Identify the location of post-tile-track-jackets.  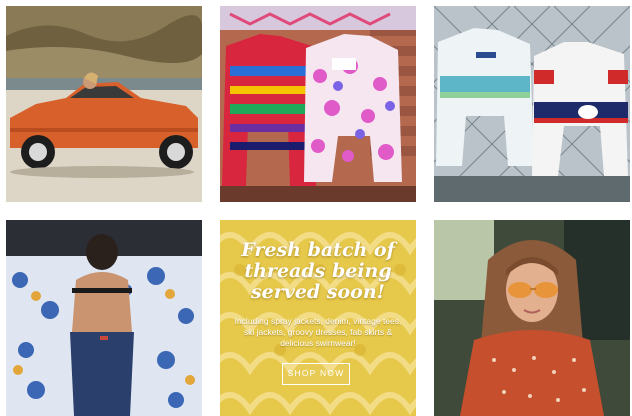
(532, 104).